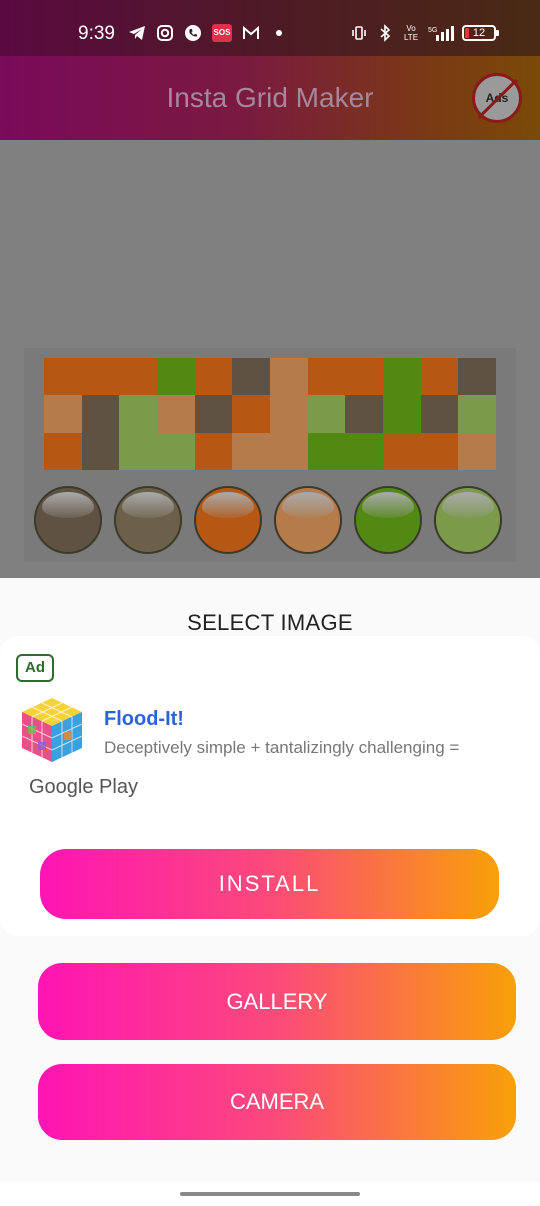 The image size is (540, 1206). I want to click on app-icon, so click(52, 730).